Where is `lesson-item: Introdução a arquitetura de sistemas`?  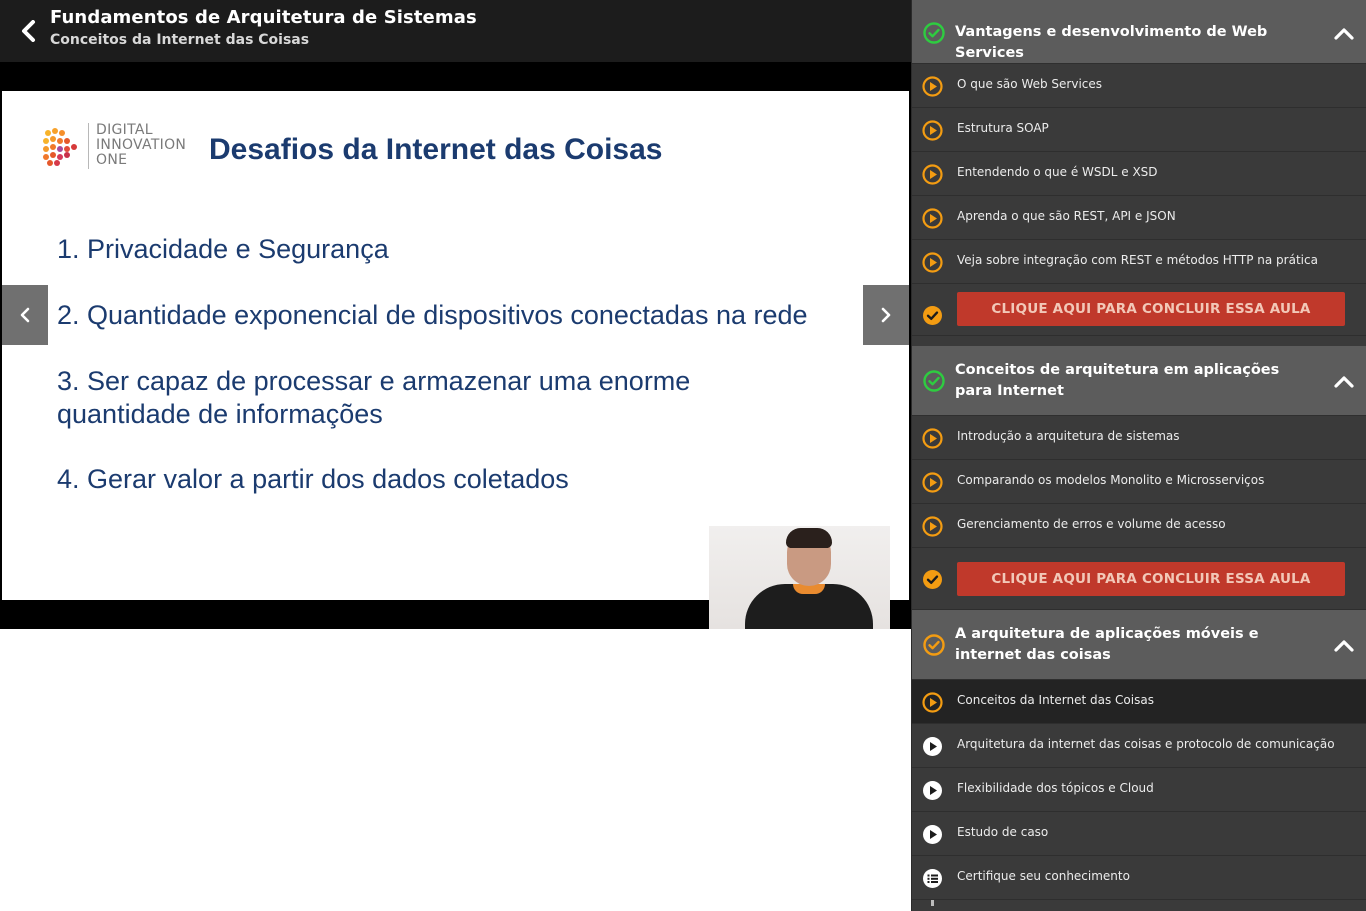 lesson-item: Introdução a arquitetura de sistemas is located at coordinates (1139, 438).